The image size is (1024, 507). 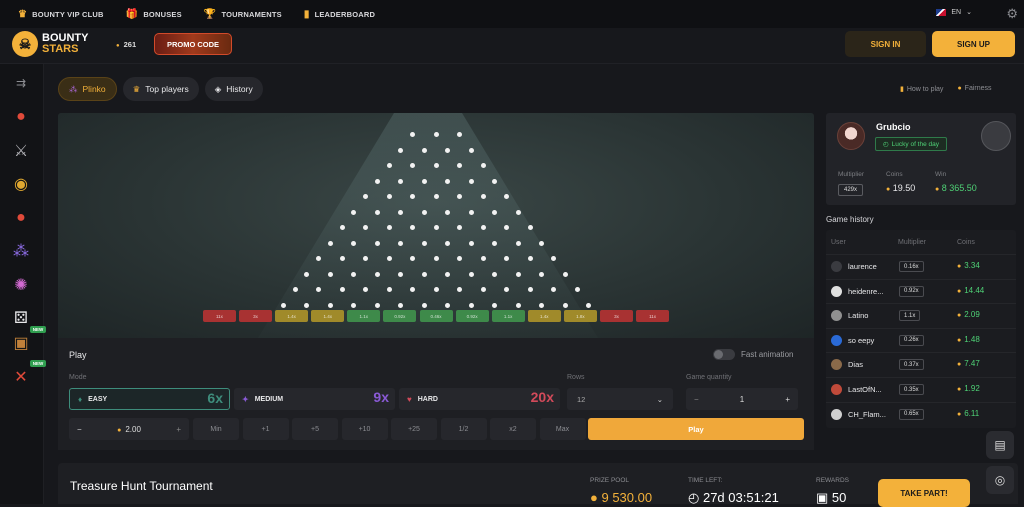 I want to click on bet-chip: 1/2, so click(x=463, y=429).